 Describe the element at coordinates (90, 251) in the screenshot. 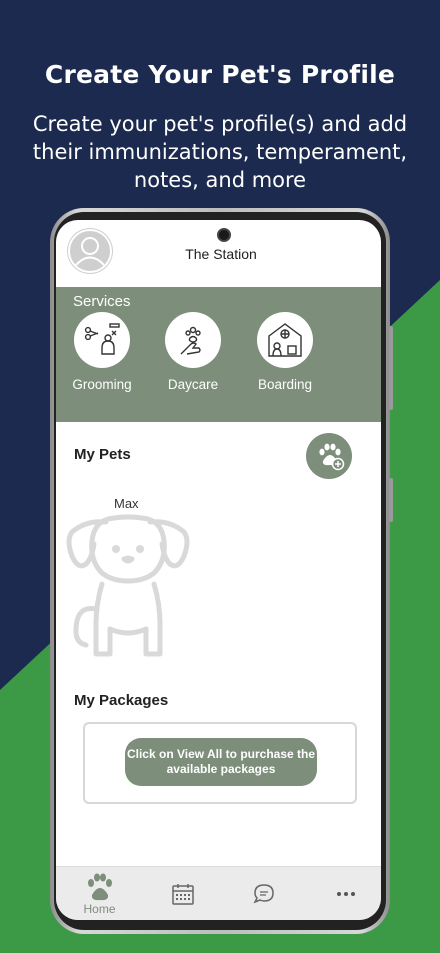

I see `user-avatar-icon` at that location.